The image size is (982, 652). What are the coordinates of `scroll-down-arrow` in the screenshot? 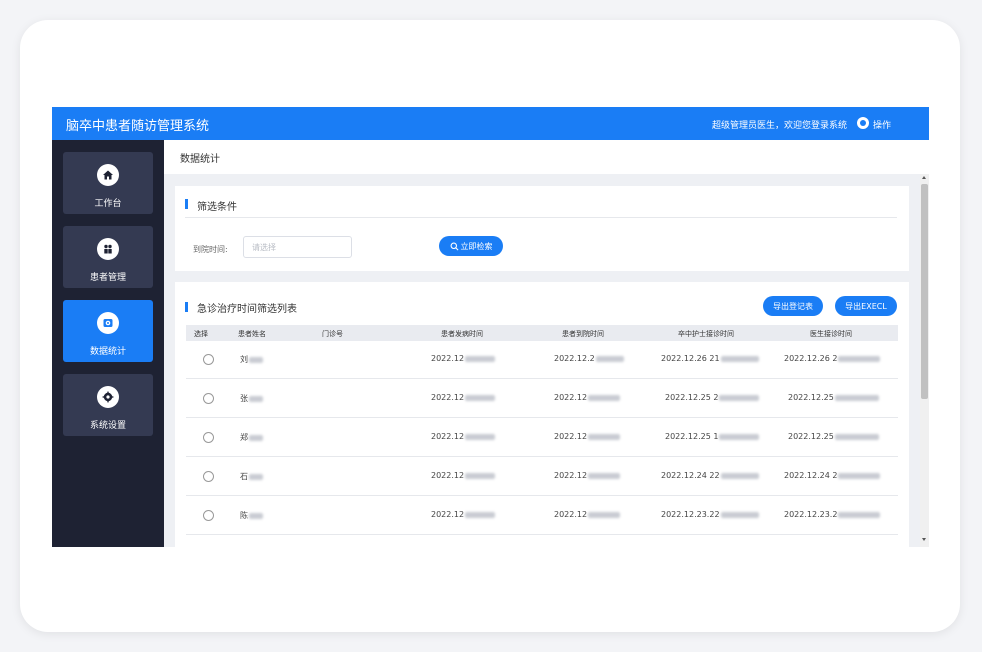 It's located at (924, 539).